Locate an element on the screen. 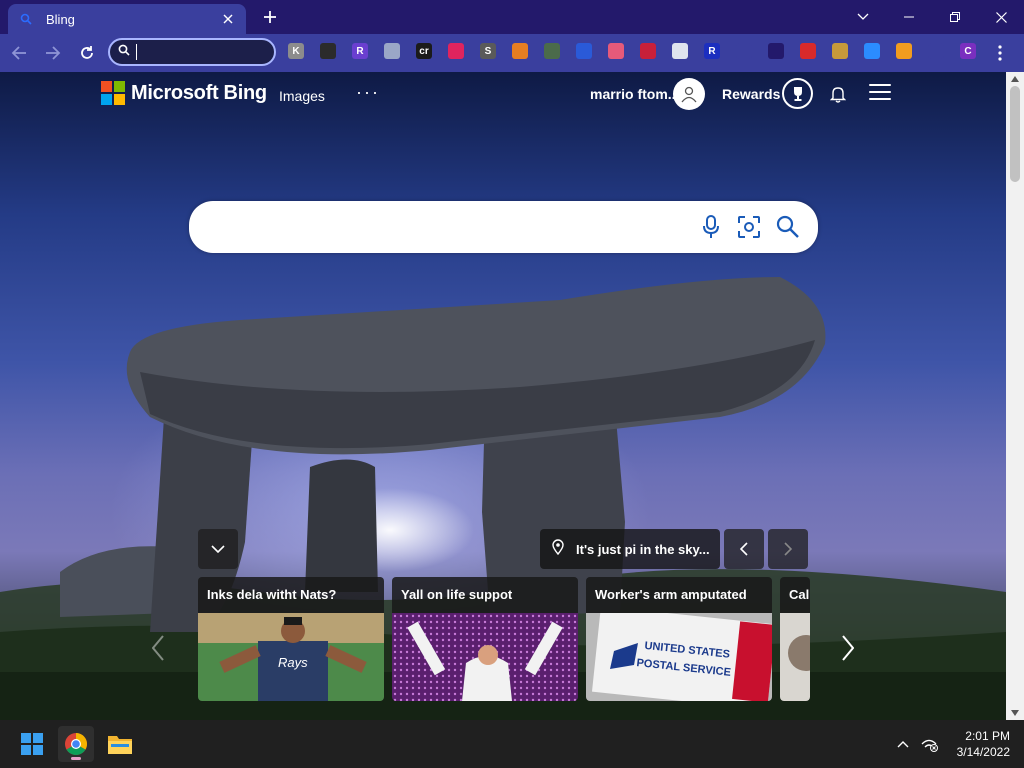 This screenshot has height=768, width=1024. restore-button is located at coordinates (955, 17).